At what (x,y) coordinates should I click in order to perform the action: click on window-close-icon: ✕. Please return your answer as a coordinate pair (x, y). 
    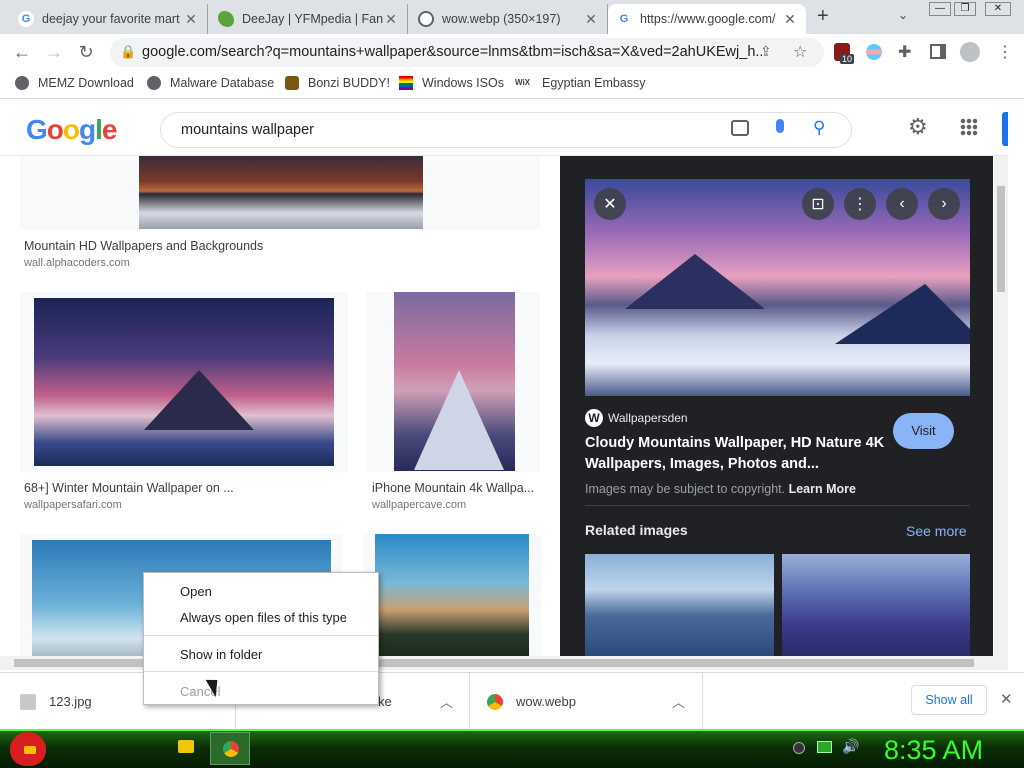
    Looking at the image, I should click on (998, 9).